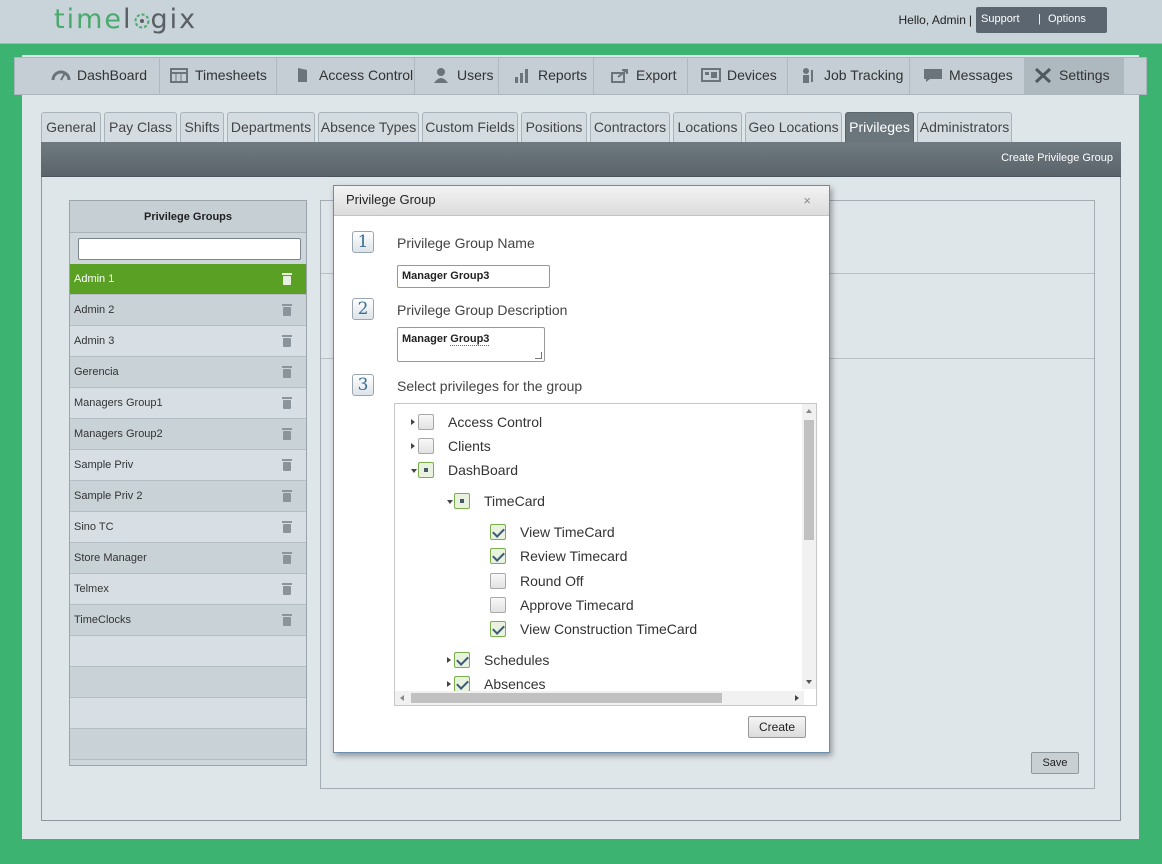 This screenshot has width=1162, height=864. What do you see at coordinates (807, 200) in the screenshot?
I see `close-icon: ×` at bounding box center [807, 200].